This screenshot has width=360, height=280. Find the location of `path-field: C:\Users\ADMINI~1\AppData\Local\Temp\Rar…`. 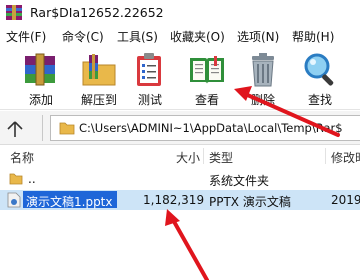

path-field: C:\Users\ADMINI~1\AppData\Local\Temp\Rar… is located at coordinates (205, 128).